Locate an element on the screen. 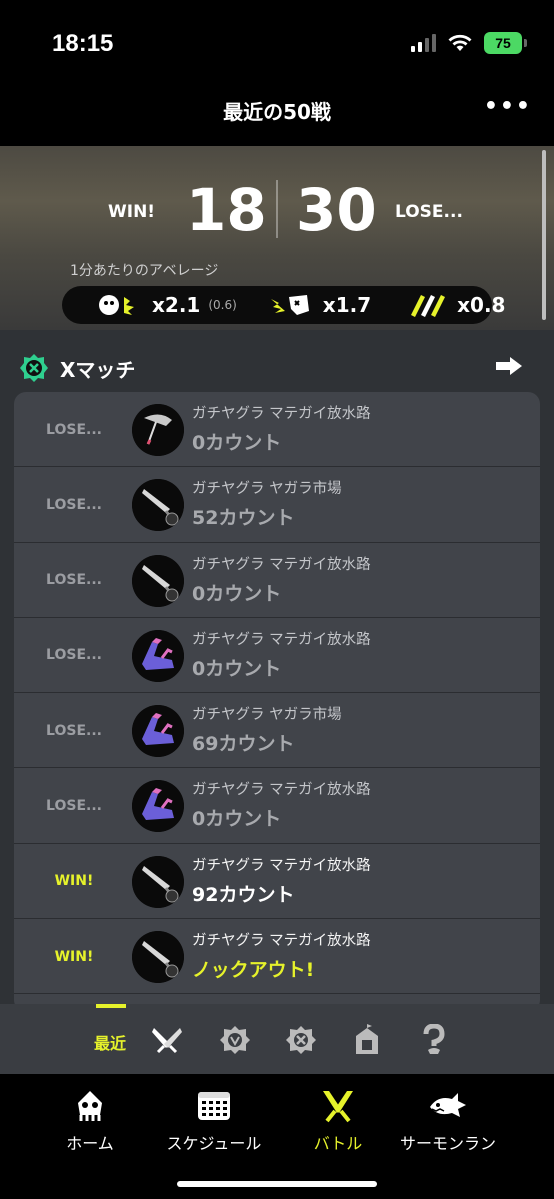 The height and width of the screenshot is (1199, 554). average-stats: x2.1 (0.6) x1.7 x0.8 is located at coordinates (283, 305).